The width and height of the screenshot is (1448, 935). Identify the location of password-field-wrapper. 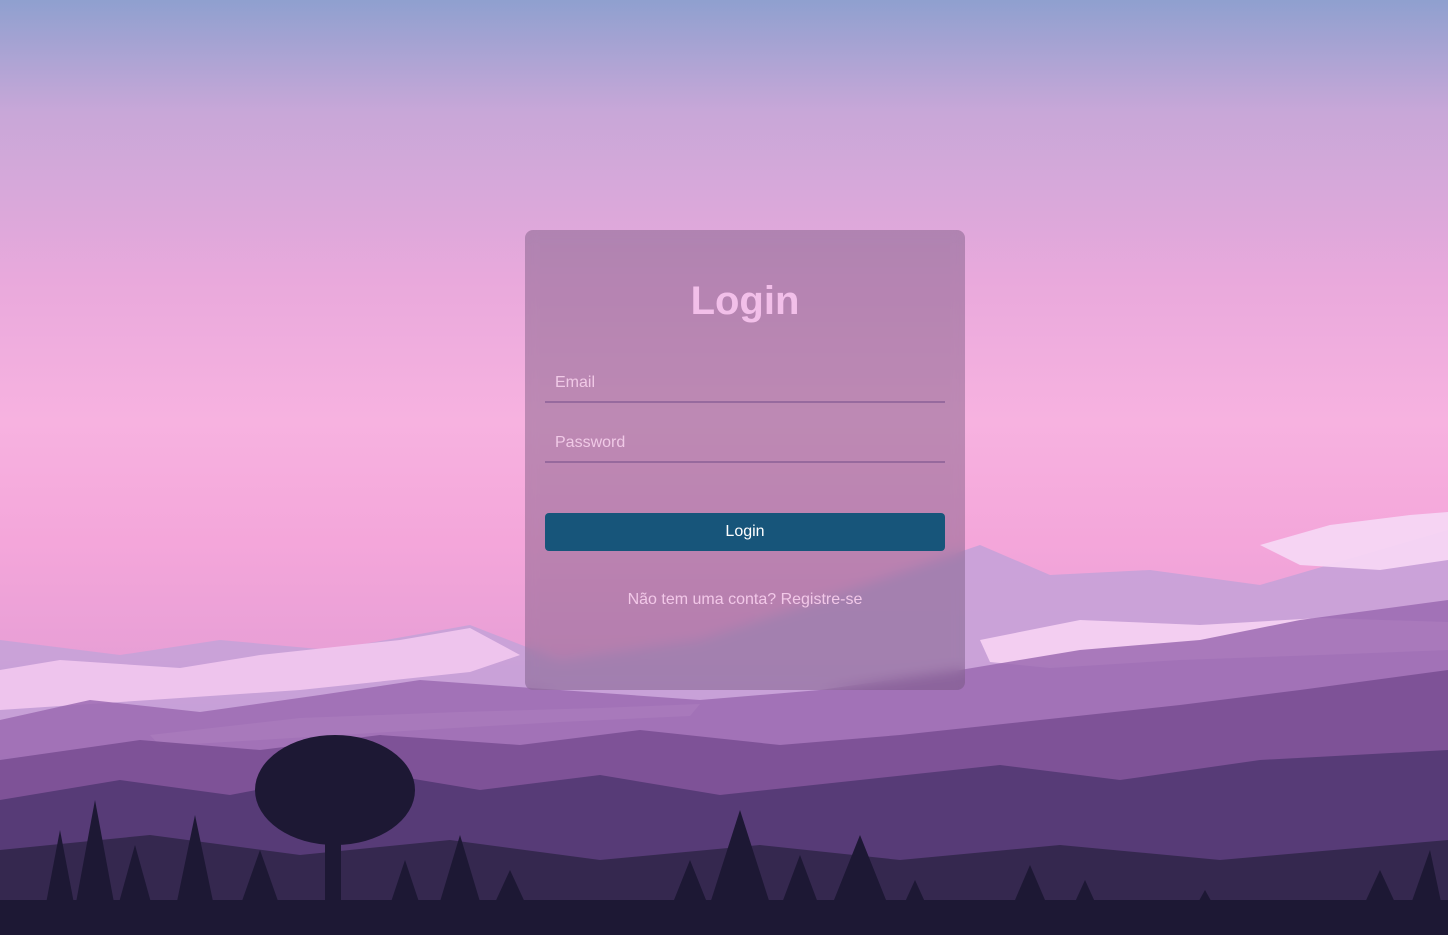
(745, 444).